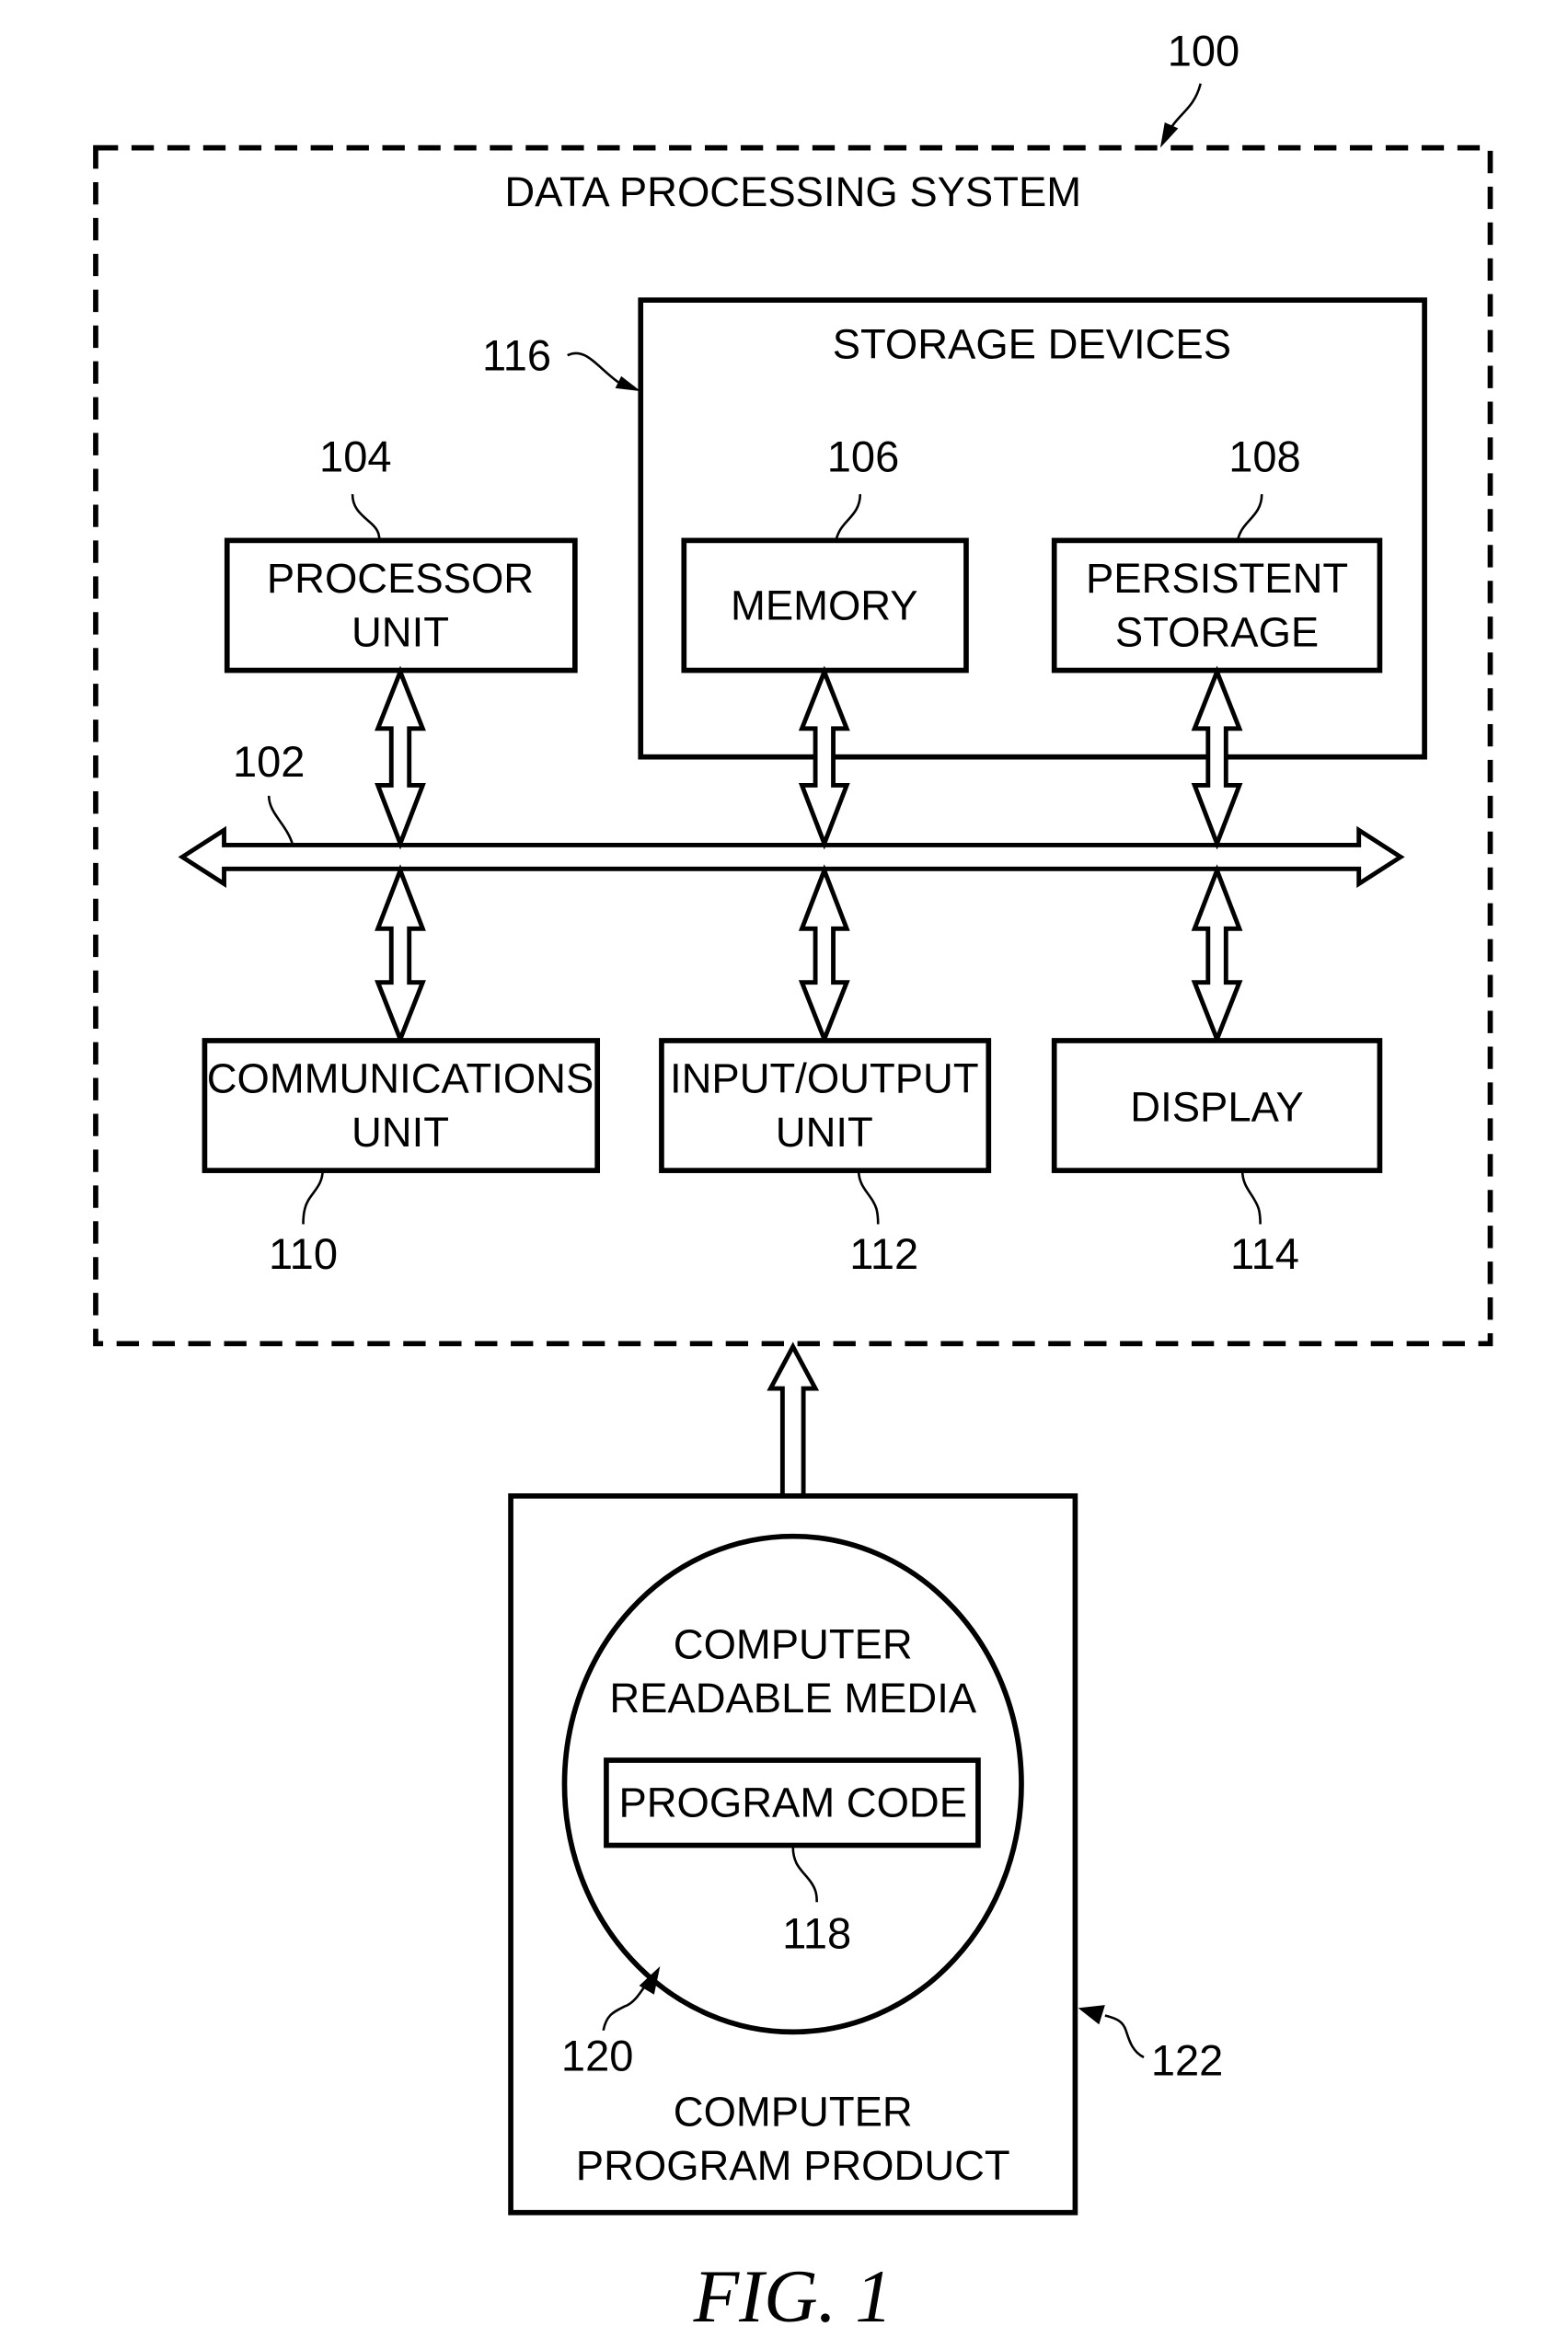  I want to click on program-product-to-system-arrow, so click(793, 1420).